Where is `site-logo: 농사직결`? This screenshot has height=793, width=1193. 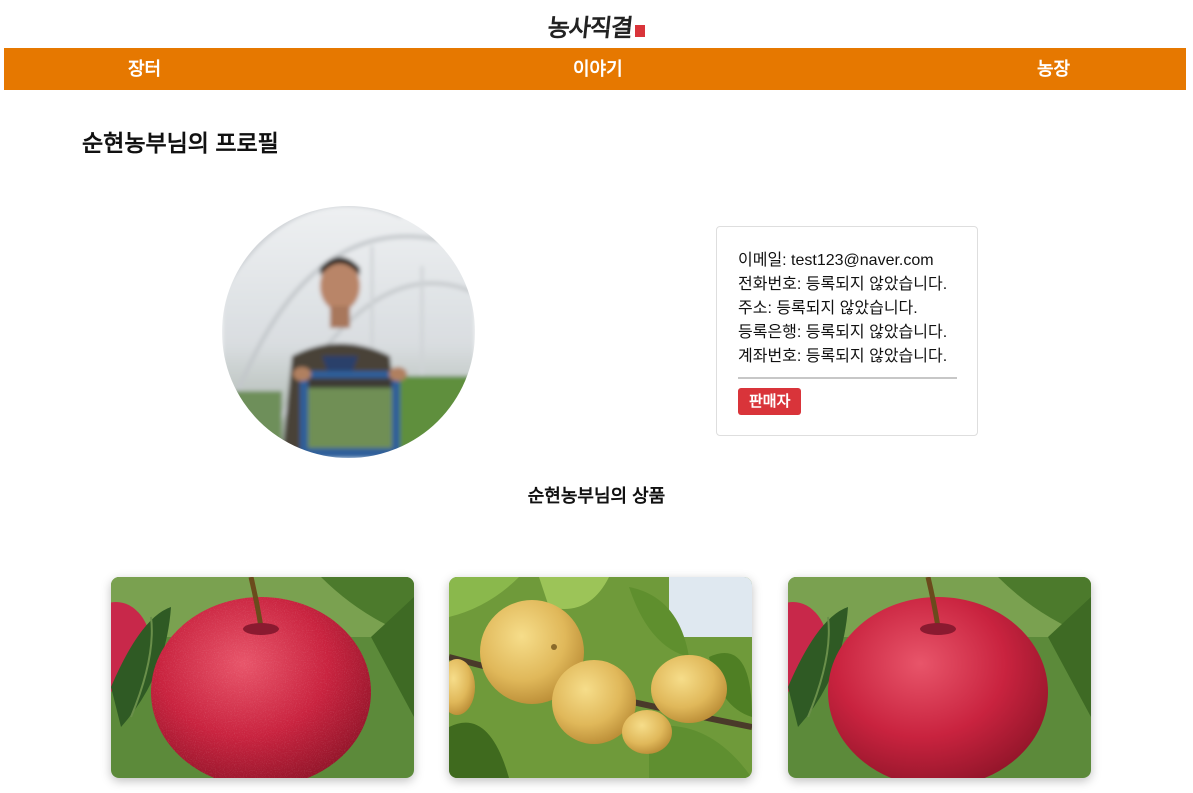 site-logo: 농사직결 is located at coordinates (596, 25).